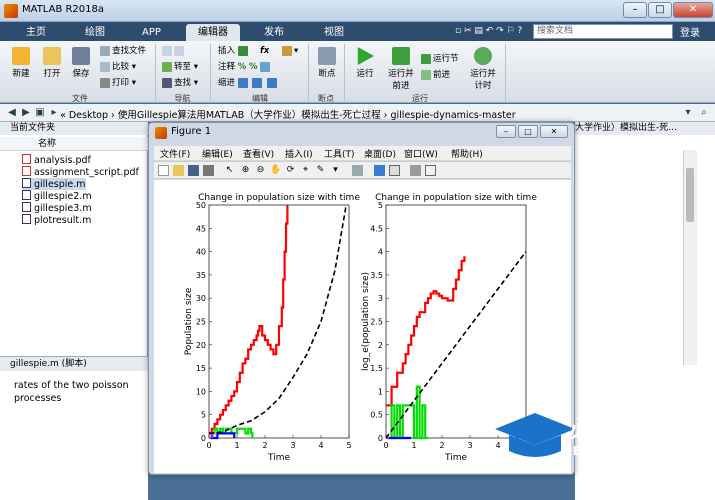  Describe the element at coordinates (635, 10) in the screenshot. I see `minimize-button: –` at that location.